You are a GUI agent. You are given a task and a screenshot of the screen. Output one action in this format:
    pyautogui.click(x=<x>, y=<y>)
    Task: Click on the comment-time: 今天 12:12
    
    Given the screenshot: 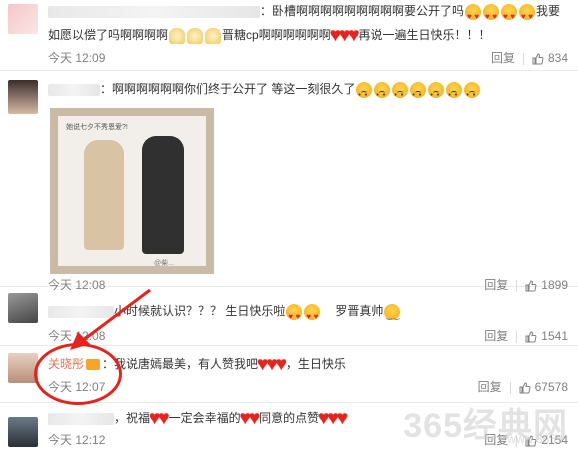 What is the action you would take?
    pyautogui.click(x=77, y=440)
    